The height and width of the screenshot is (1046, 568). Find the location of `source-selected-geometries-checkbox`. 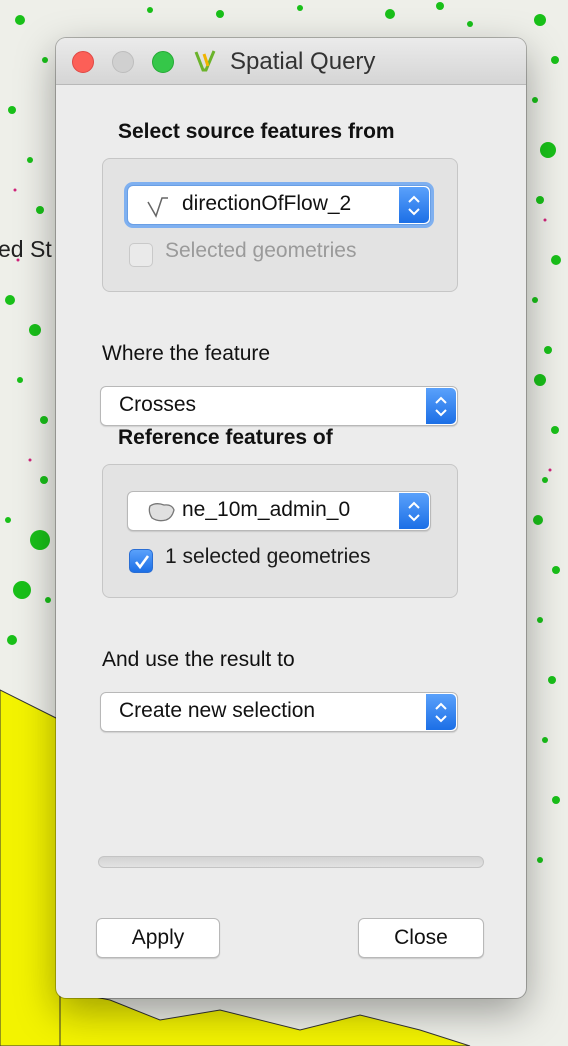

source-selected-geometries-checkbox is located at coordinates (141, 255).